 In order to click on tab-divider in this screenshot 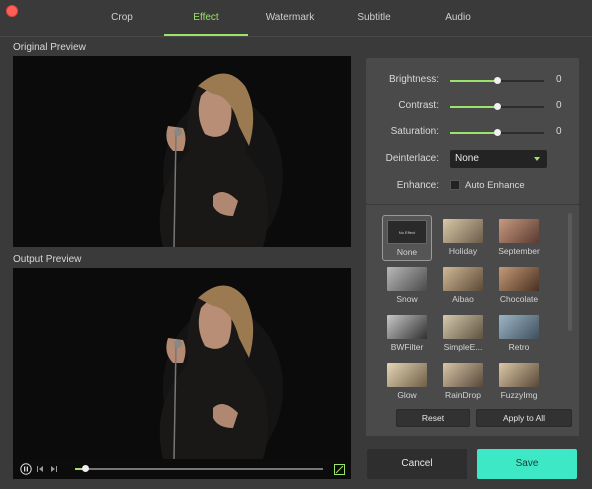, I will do `click(296, 36)`.